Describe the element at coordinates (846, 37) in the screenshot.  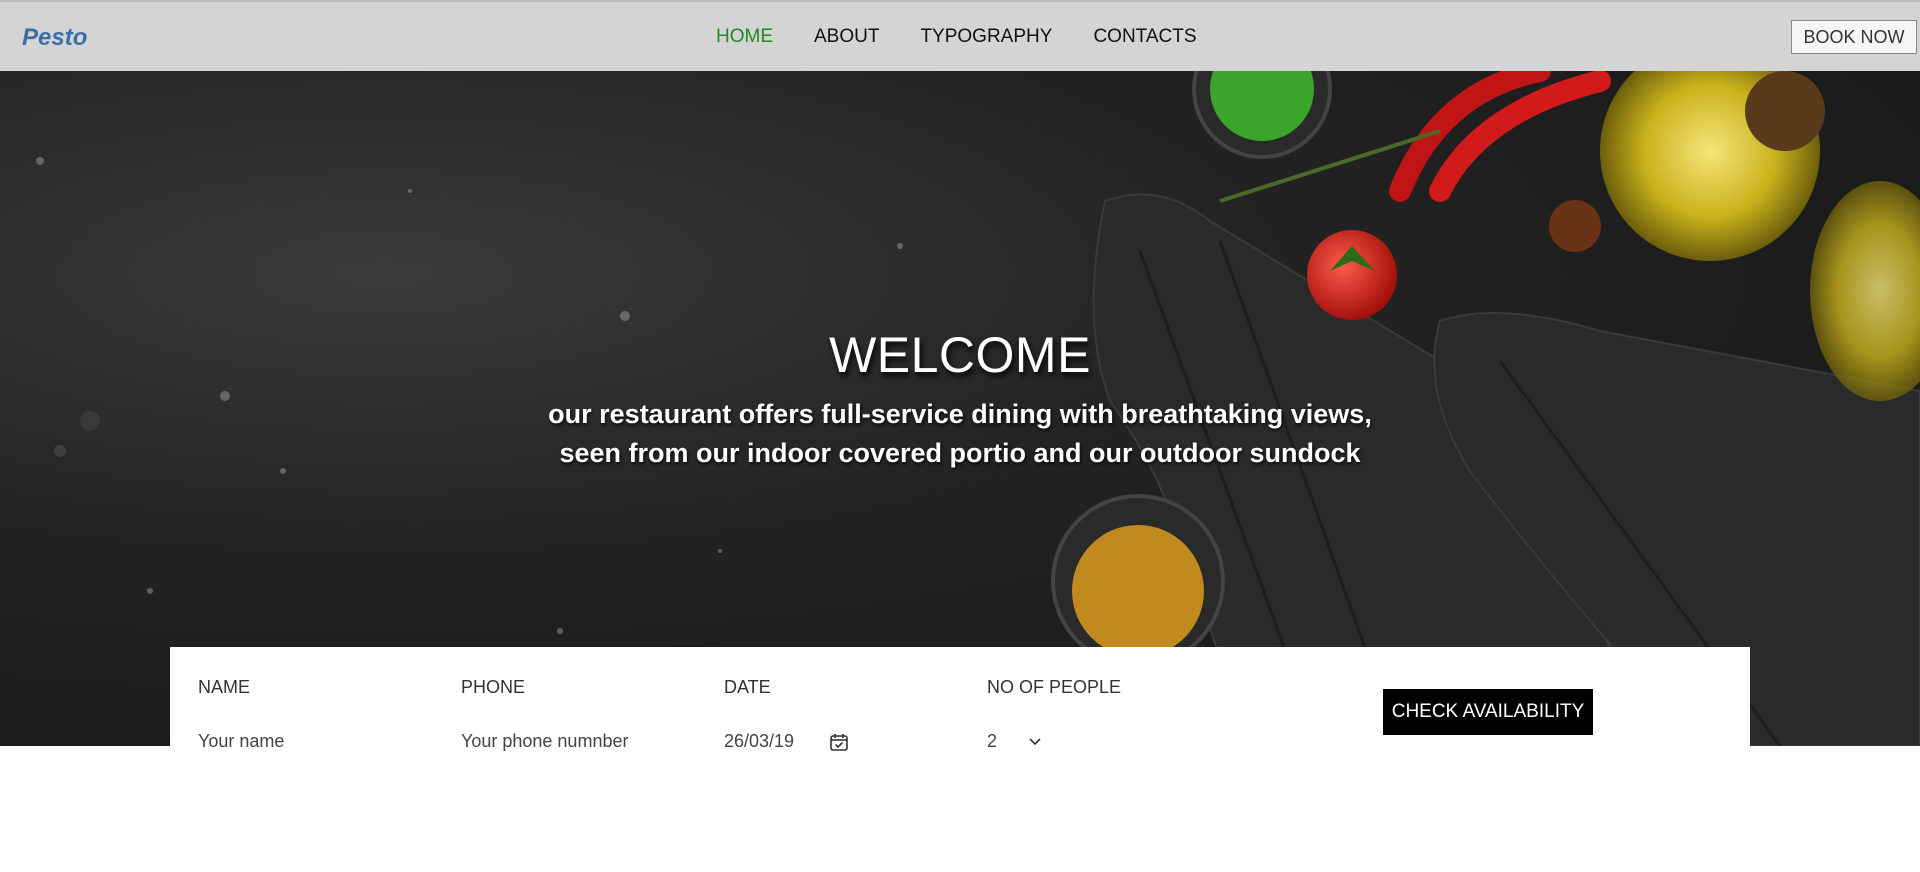
I see `nav-item-about: ABOUT` at that location.